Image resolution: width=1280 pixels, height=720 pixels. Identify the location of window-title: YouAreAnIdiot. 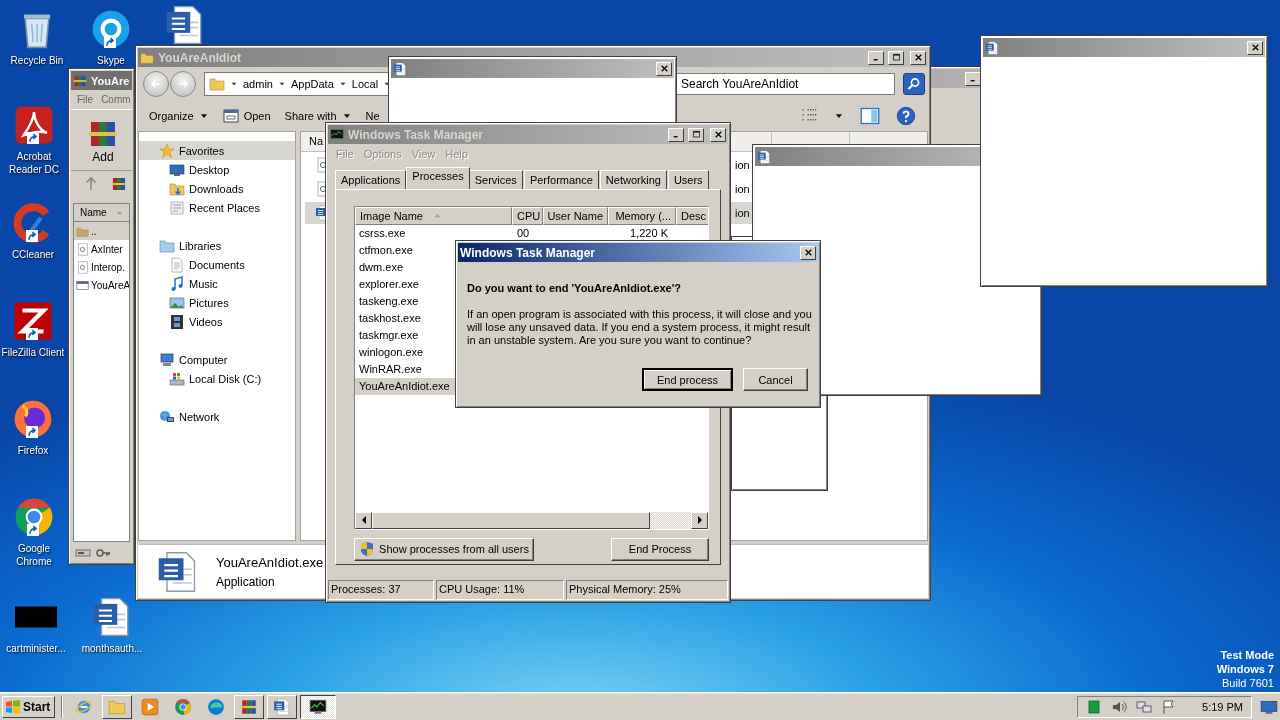
(200, 57).